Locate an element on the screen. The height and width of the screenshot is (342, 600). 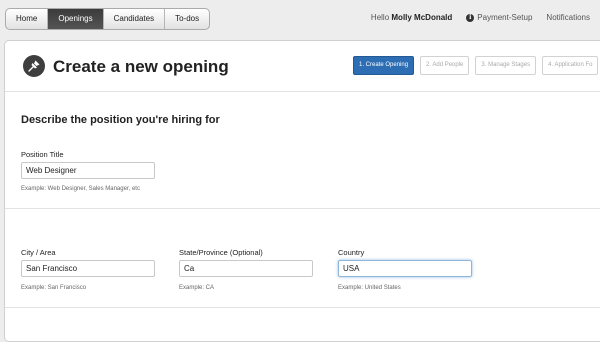
position-title-input is located at coordinates (88, 170).